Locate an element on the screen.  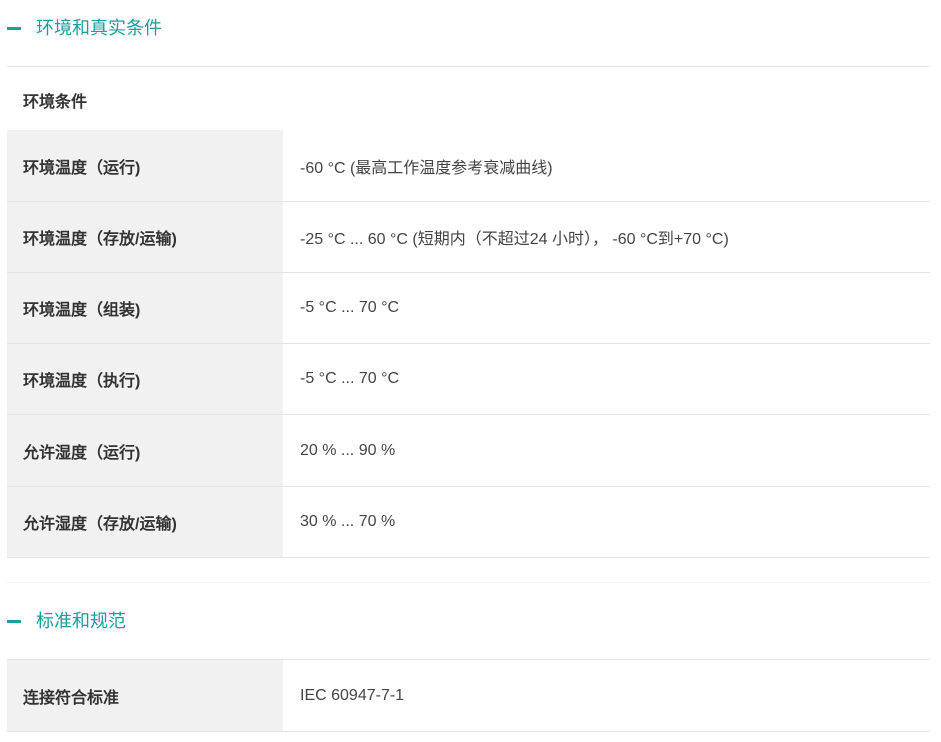
group-title: 环境条件 is located at coordinates (55, 102).